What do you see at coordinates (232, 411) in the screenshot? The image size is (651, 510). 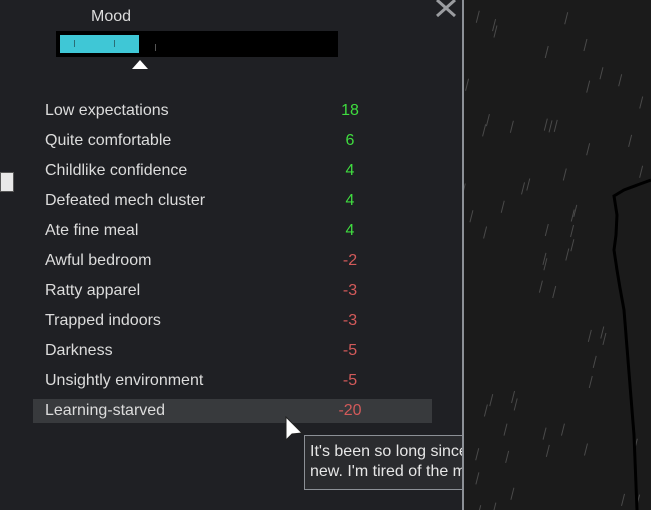 I see `thought-row: Learning-starved -20` at bounding box center [232, 411].